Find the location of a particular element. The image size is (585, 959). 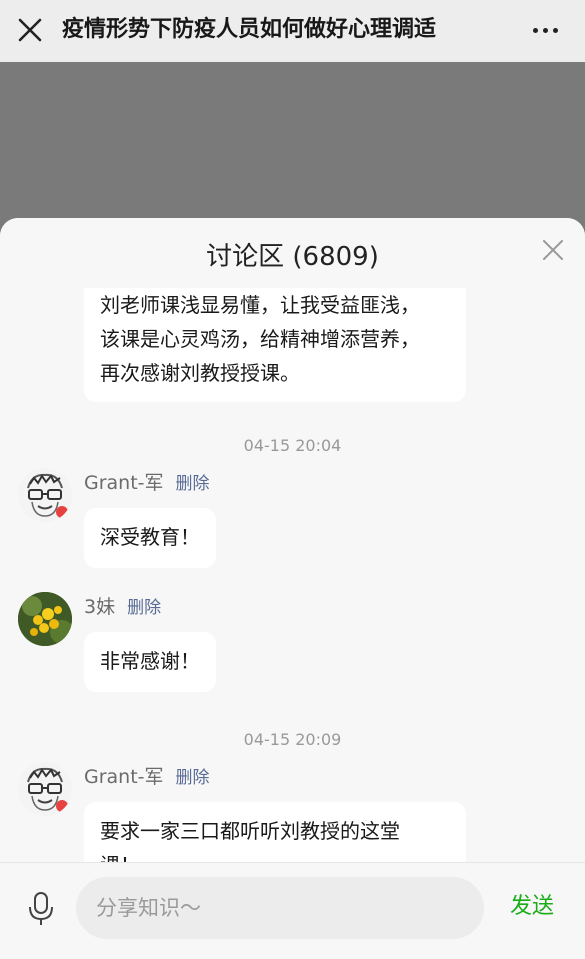

comment-input is located at coordinates (280, 908).